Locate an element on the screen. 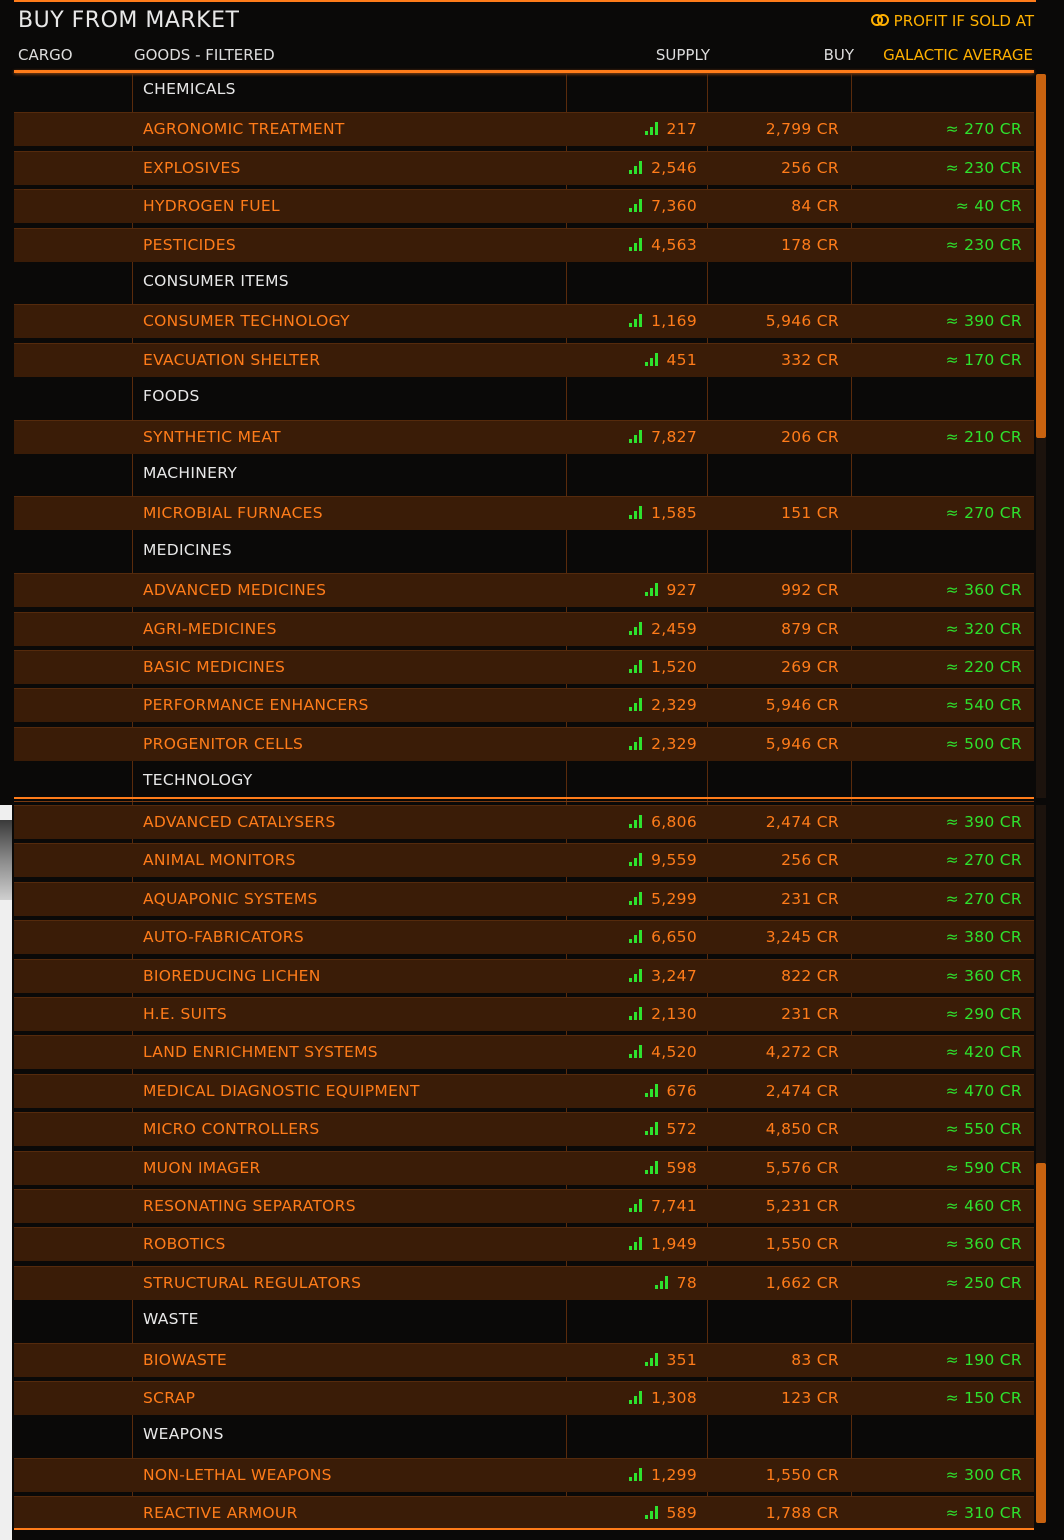  commodity-name: BIOREDUCING LICHEN is located at coordinates (232, 975).